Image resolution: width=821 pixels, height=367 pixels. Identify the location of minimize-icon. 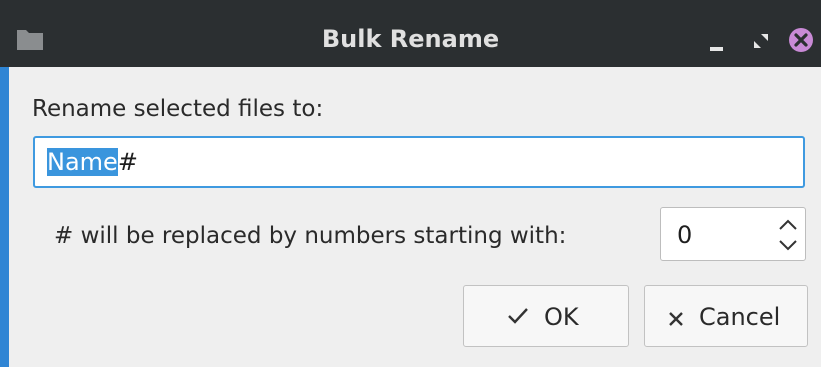
(717, 46).